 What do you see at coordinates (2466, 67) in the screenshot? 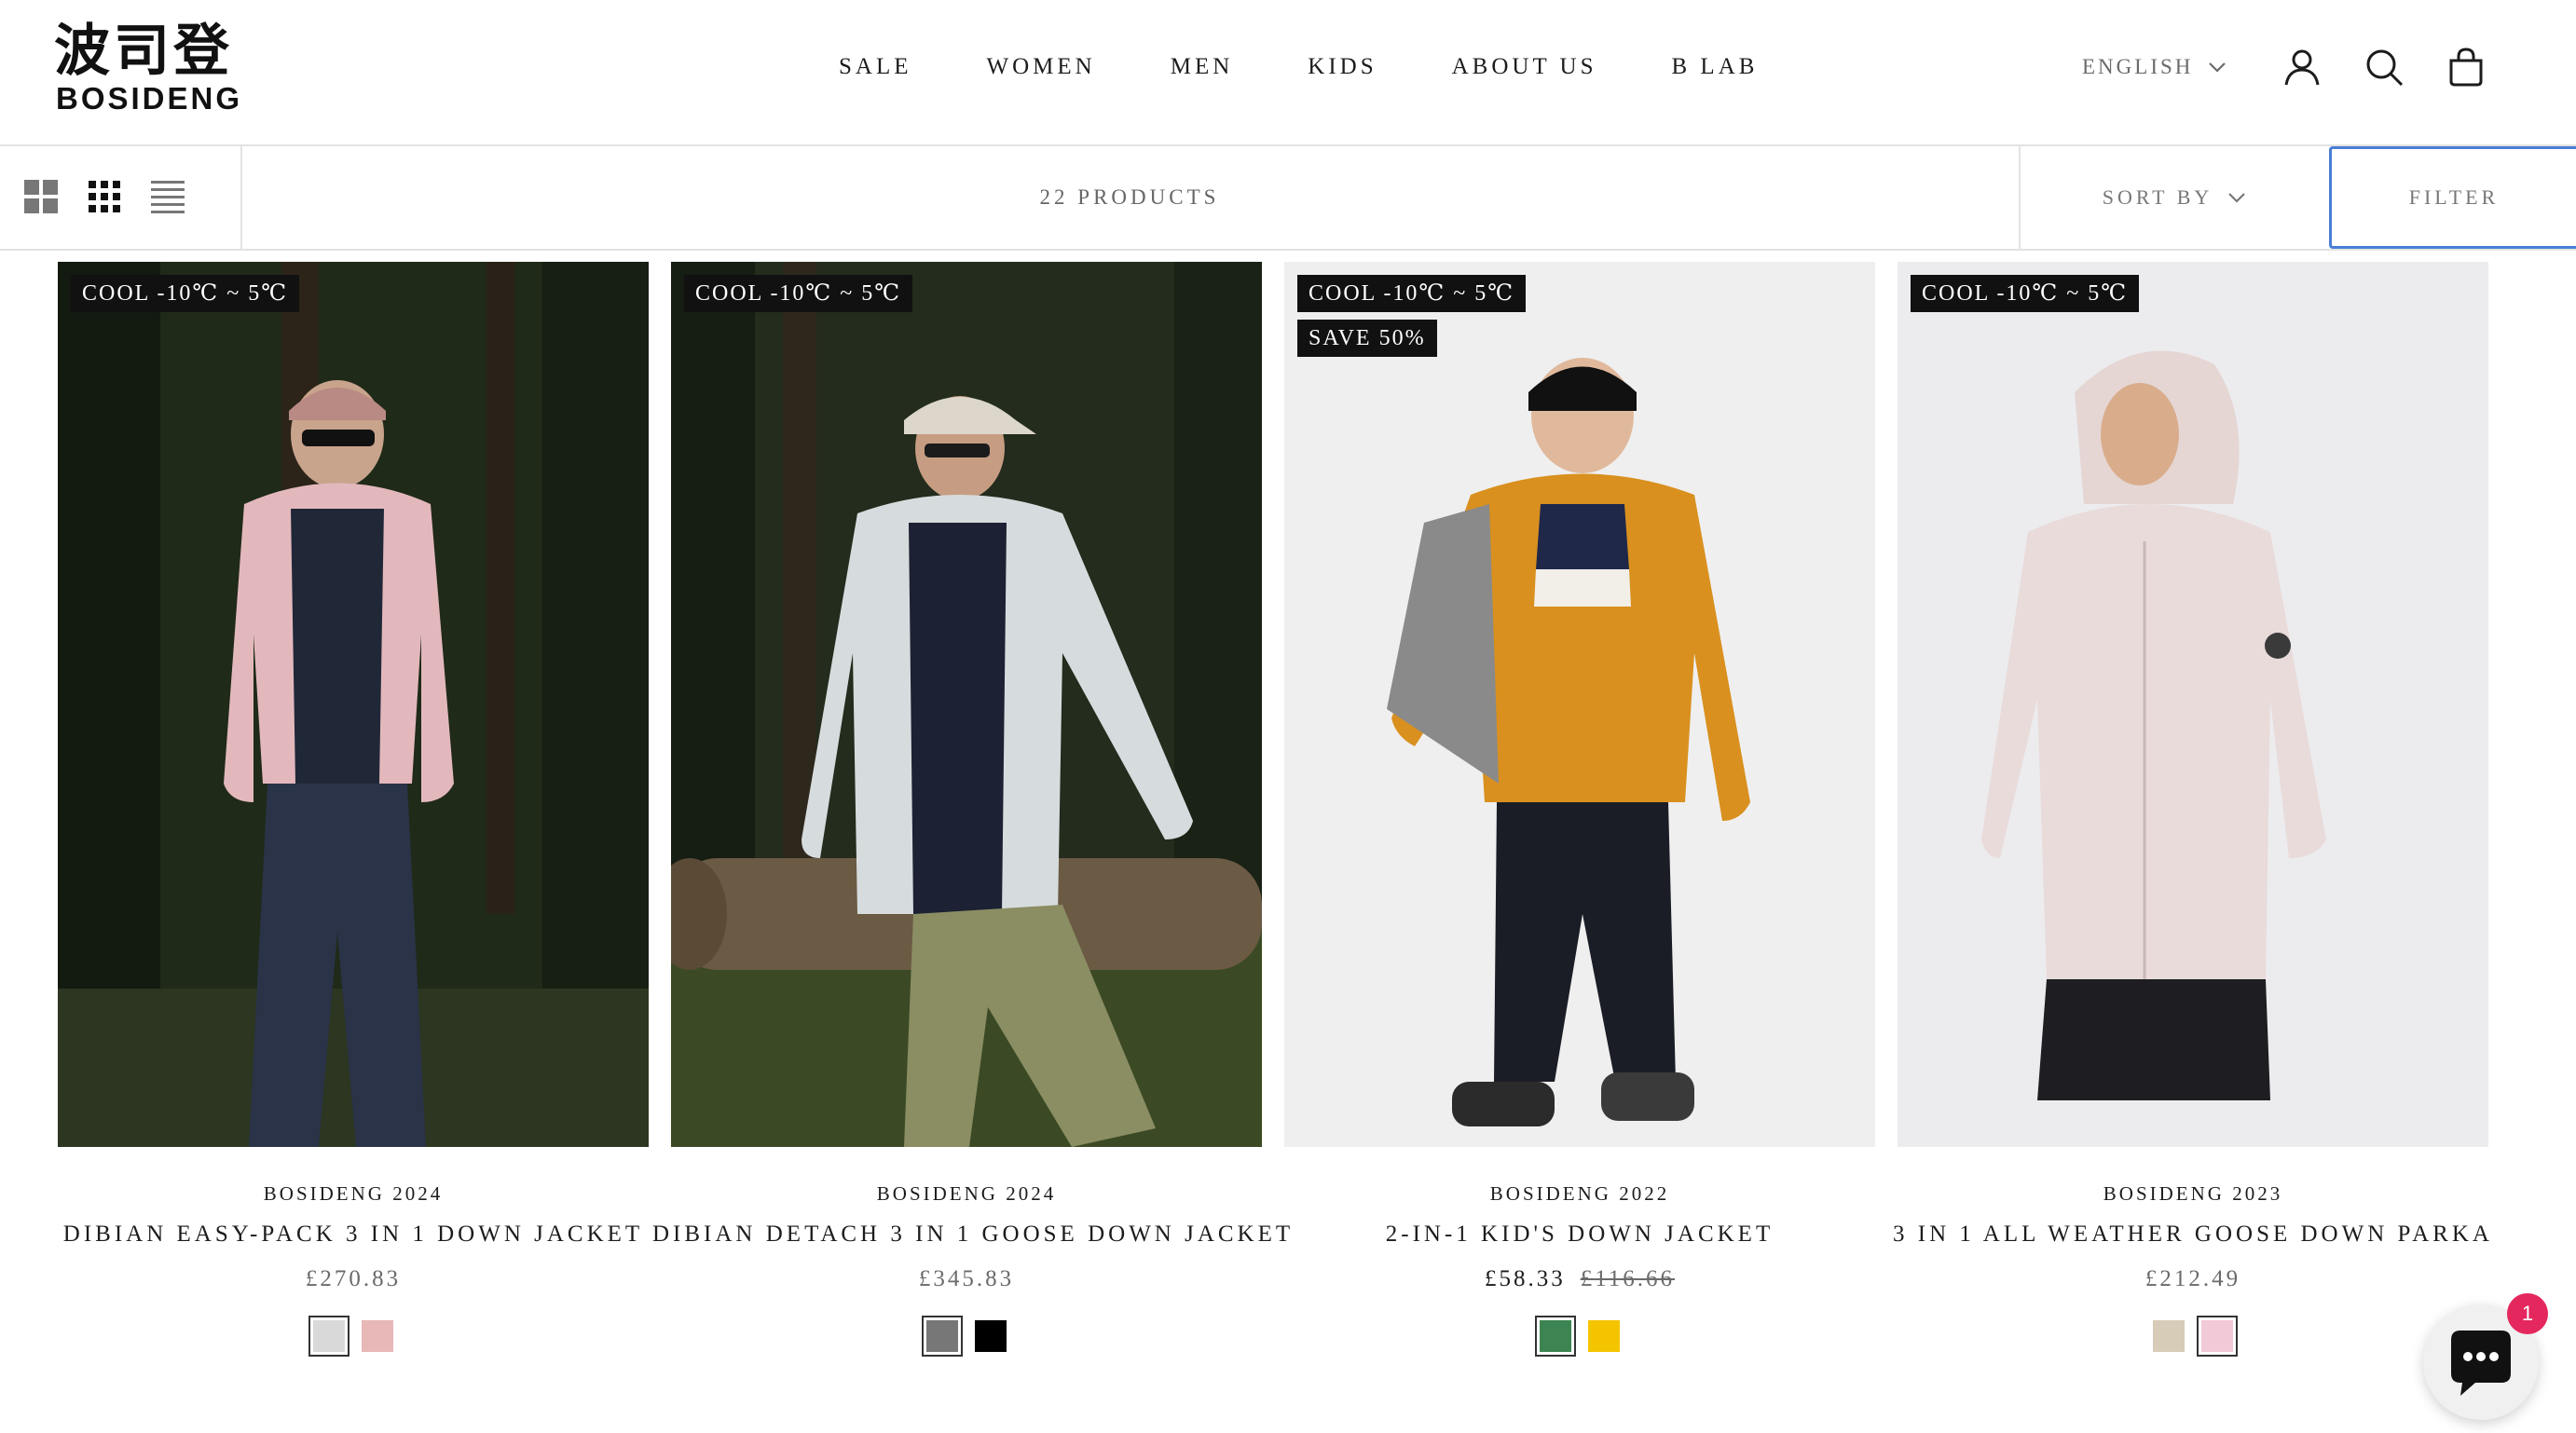
I see `cart-icon` at bounding box center [2466, 67].